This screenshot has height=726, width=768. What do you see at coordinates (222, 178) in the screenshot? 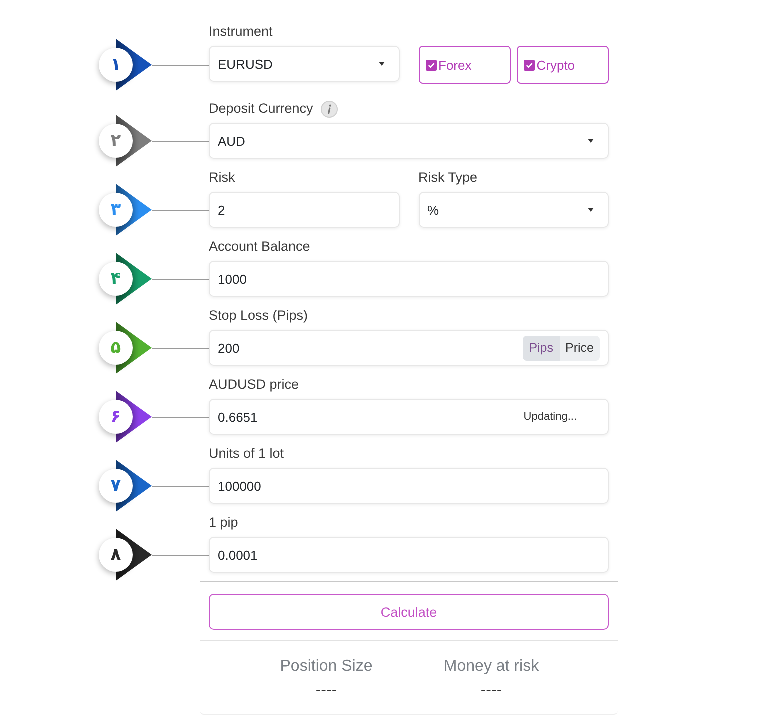
I see `field-label: Risk` at bounding box center [222, 178].